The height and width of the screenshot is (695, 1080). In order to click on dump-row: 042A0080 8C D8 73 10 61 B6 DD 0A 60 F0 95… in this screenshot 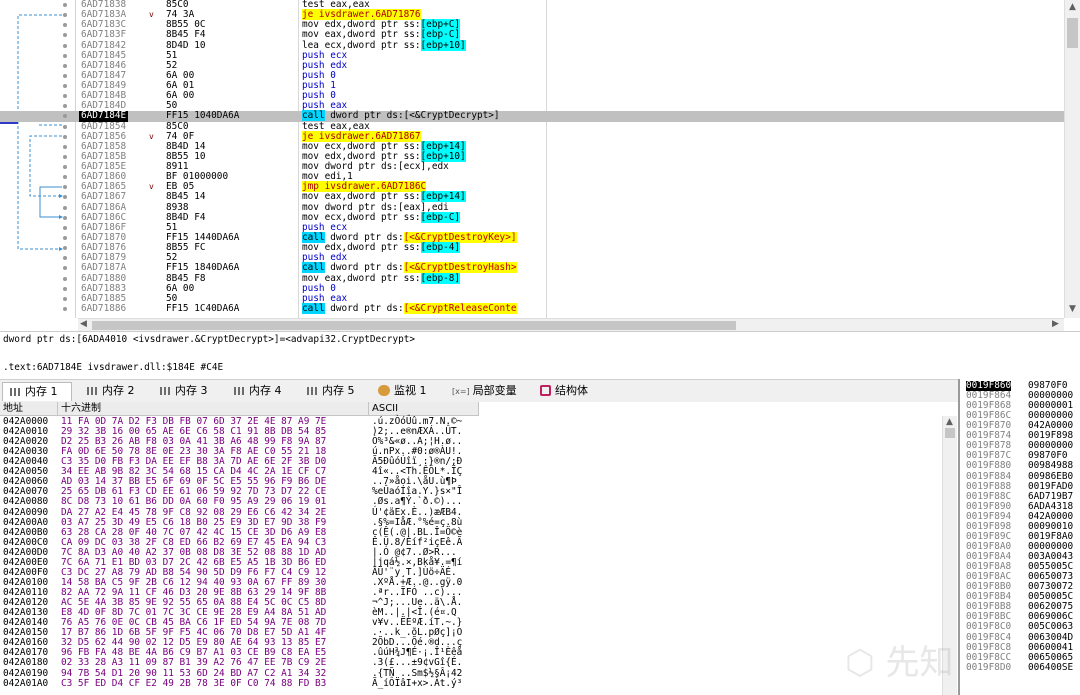, I will do `click(470, 502)`.